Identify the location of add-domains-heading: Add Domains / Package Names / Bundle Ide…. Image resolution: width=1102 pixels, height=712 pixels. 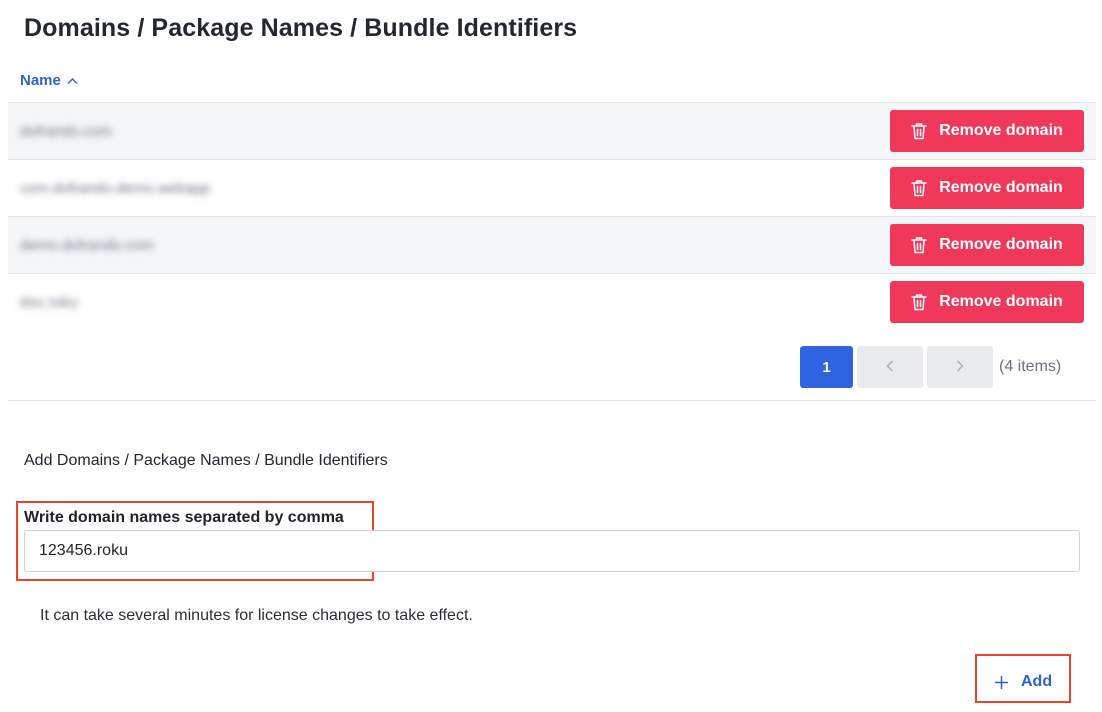
(206, 460).